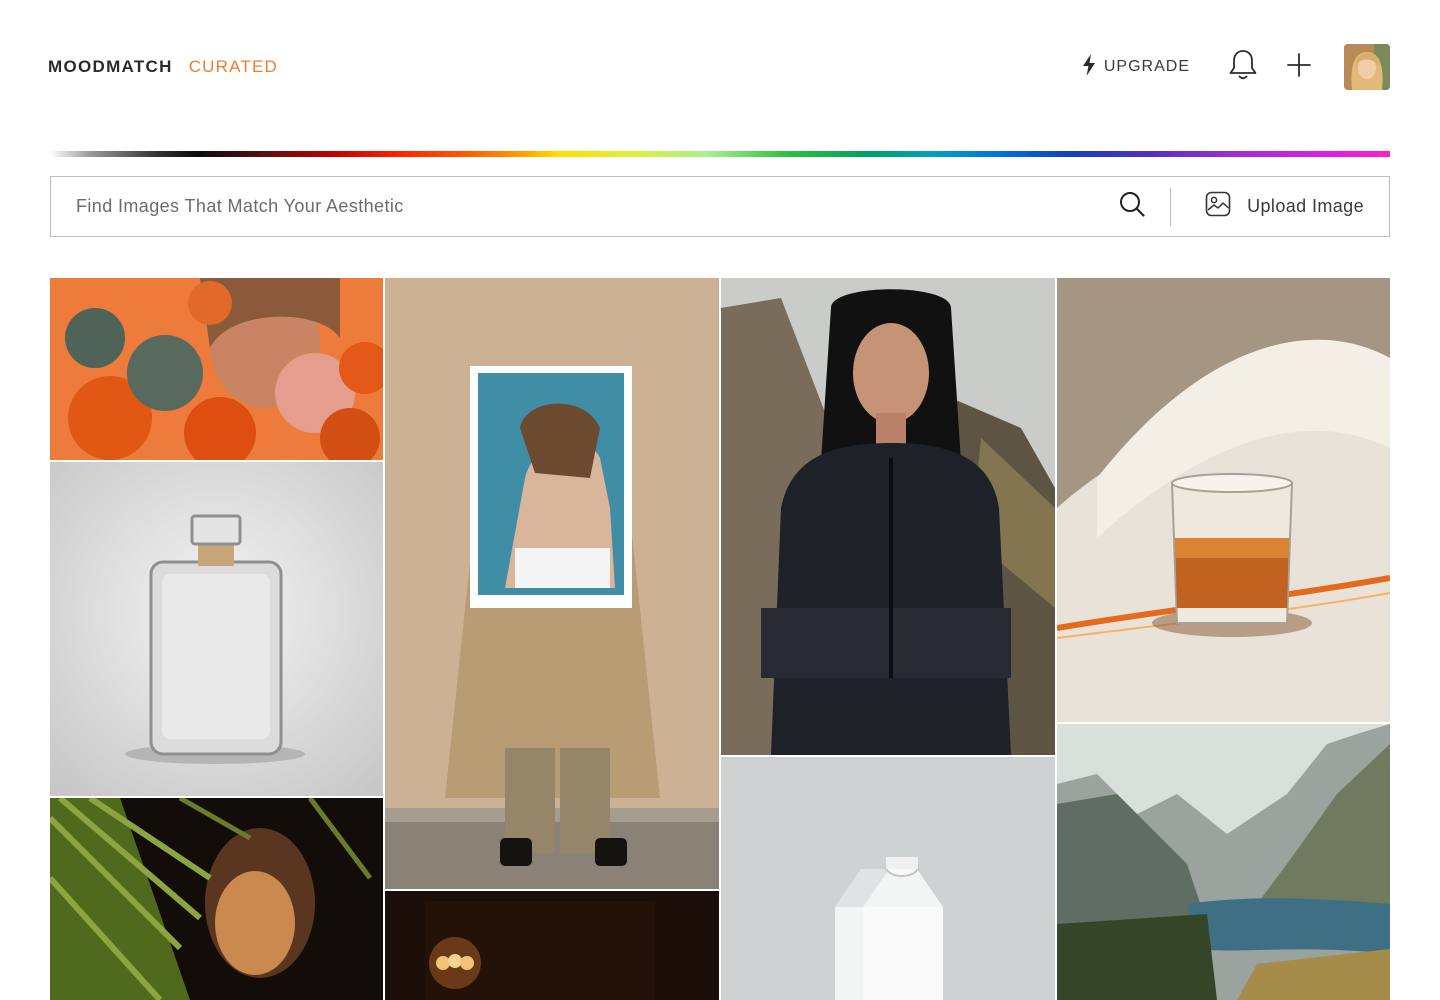 This screenshot has height=1000, width=1440. I want to click on brand-name: MOODMATCH, so click(110, 66).